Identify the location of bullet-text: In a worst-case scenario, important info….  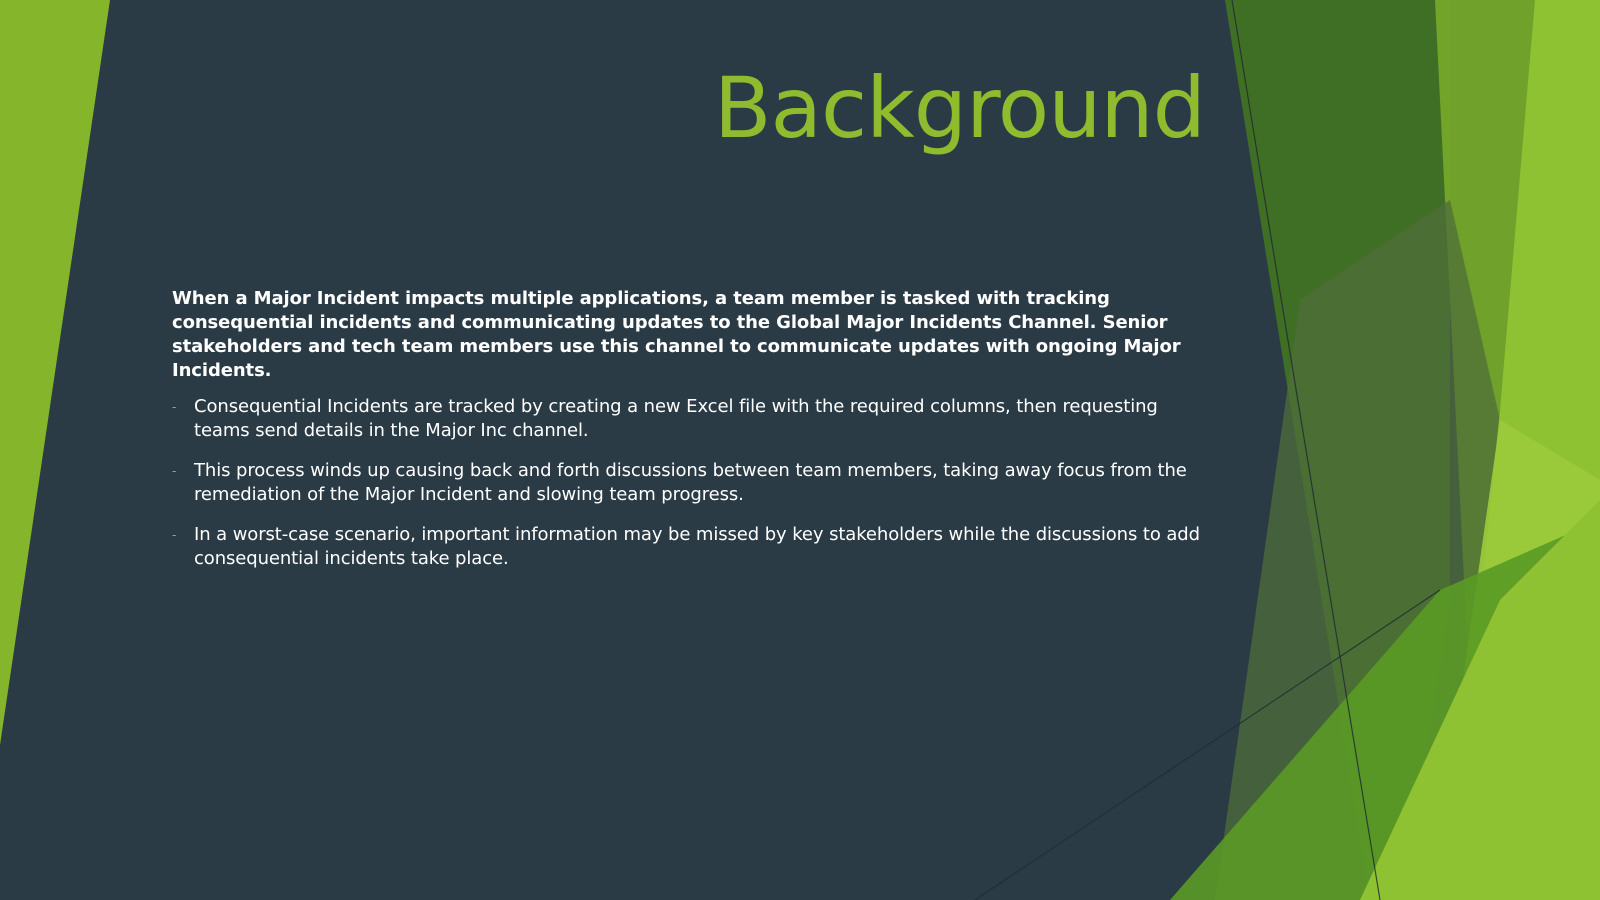
(697, 546).